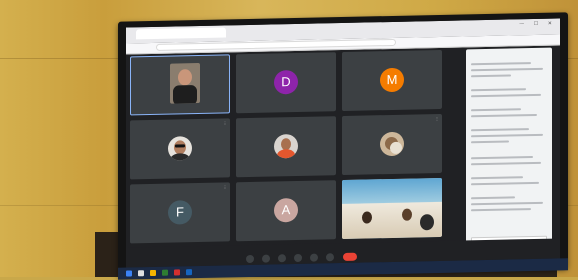 Image resolution: width=578 pixels, height=280 pixels. Describe the element at coordinates (282, 258) in the screenshot. I see `captions-button` at that location.